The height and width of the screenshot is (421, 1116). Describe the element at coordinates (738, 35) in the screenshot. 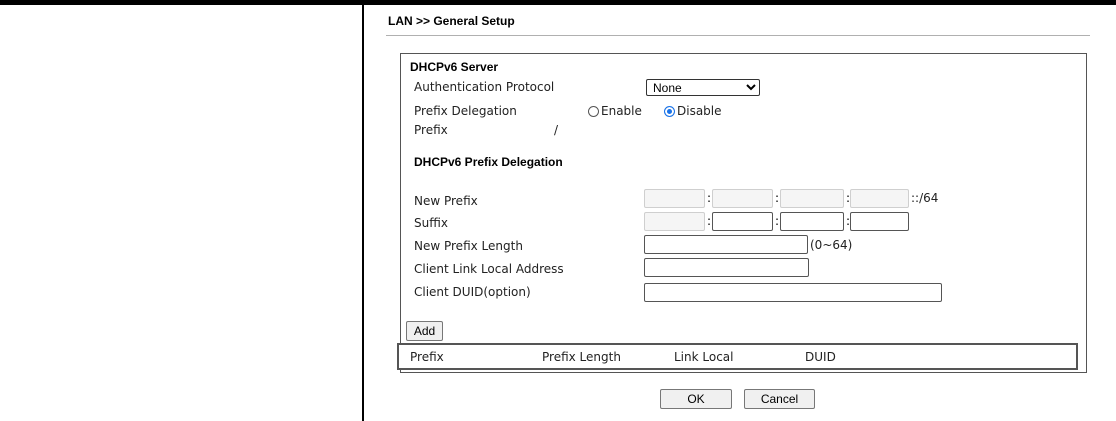

I see `title-divider` at that location.